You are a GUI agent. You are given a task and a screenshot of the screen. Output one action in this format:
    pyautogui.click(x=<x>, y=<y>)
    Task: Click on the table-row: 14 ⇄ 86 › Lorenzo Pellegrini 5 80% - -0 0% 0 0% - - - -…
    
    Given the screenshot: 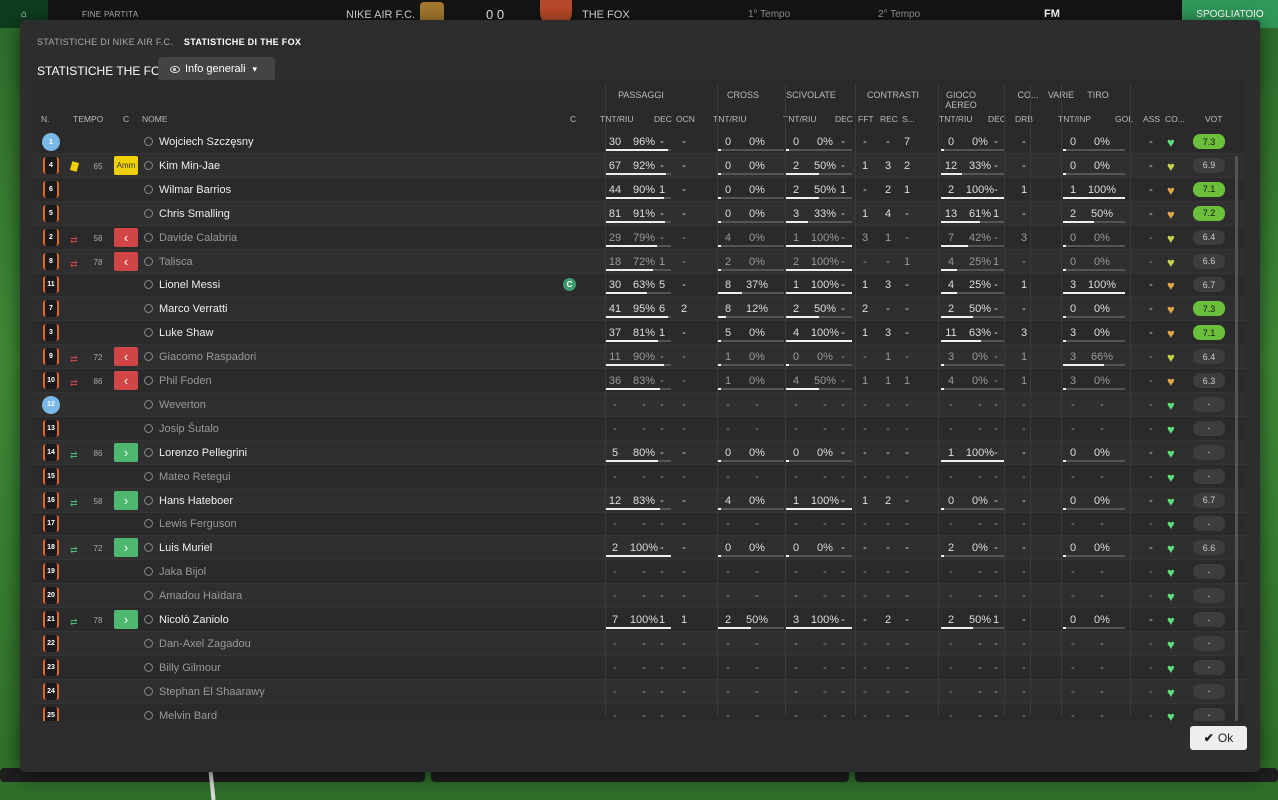 What is the action you would take?
    pyautogui.click(x=639, y=452)
    